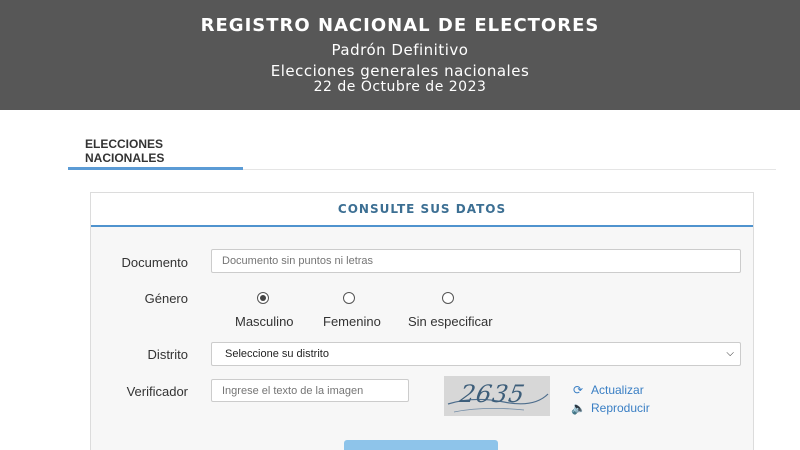 This screenshot has width=800, height=450. I want to click on radio-femenino-label: Femenino, so click(352, 321).